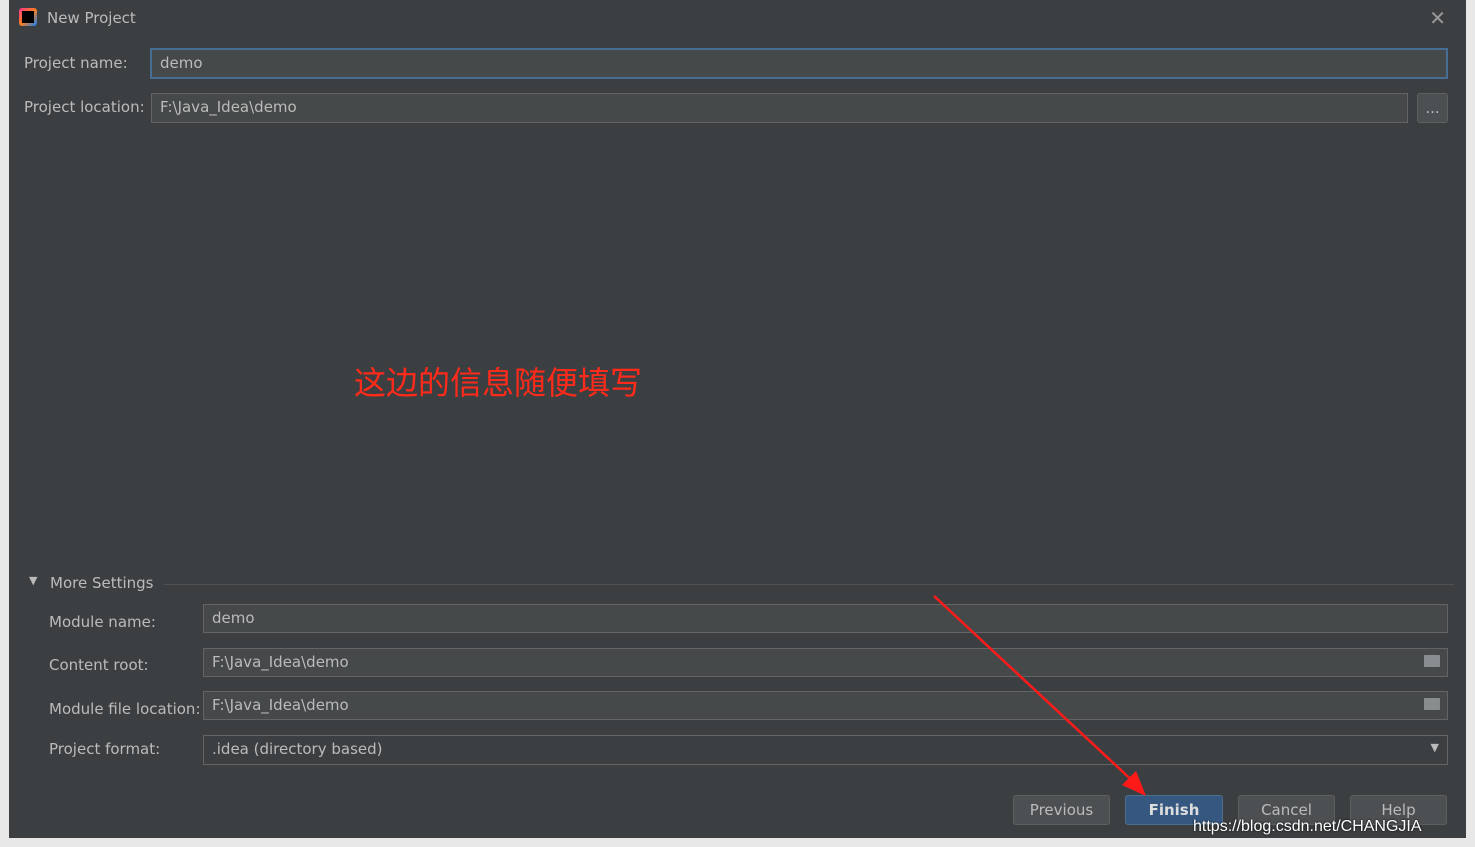 Image resolution: width=1475 pixels, height=847 pixels. I want to click on watermark: https://blog.csdn.net/CHANGJIA, so click(1307, 826).